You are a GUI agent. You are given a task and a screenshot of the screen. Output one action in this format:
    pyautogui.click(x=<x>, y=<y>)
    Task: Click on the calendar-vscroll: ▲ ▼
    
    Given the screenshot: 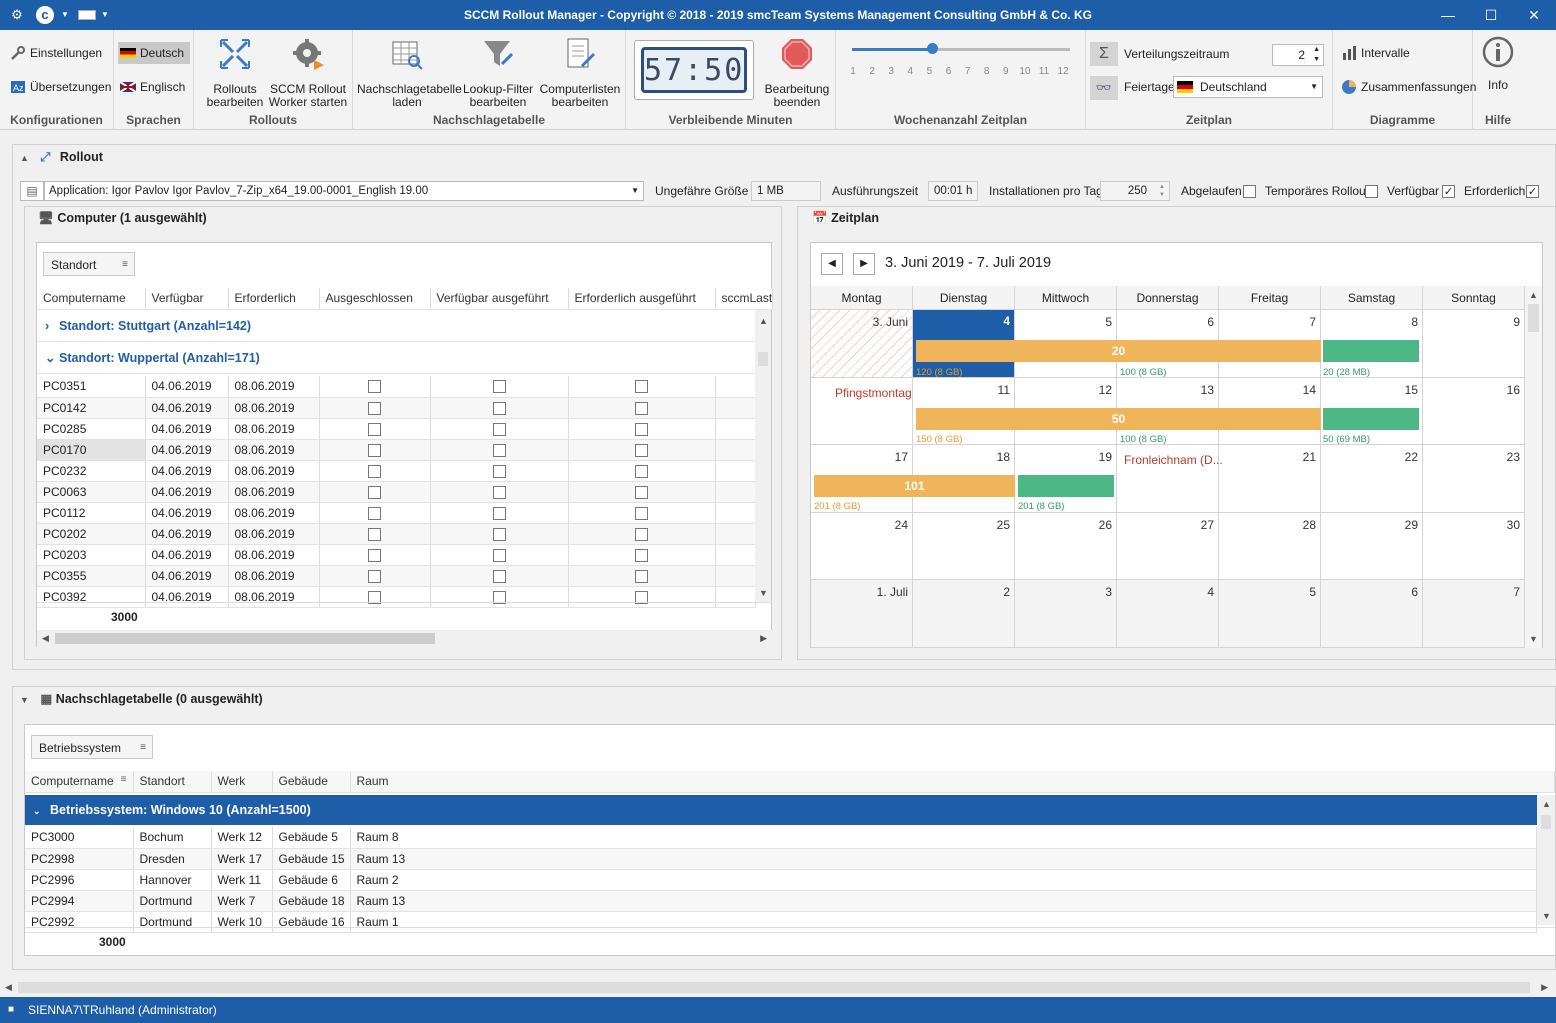 What is the action you would take?
    pyautogui.click(x=1533, y=467)
    